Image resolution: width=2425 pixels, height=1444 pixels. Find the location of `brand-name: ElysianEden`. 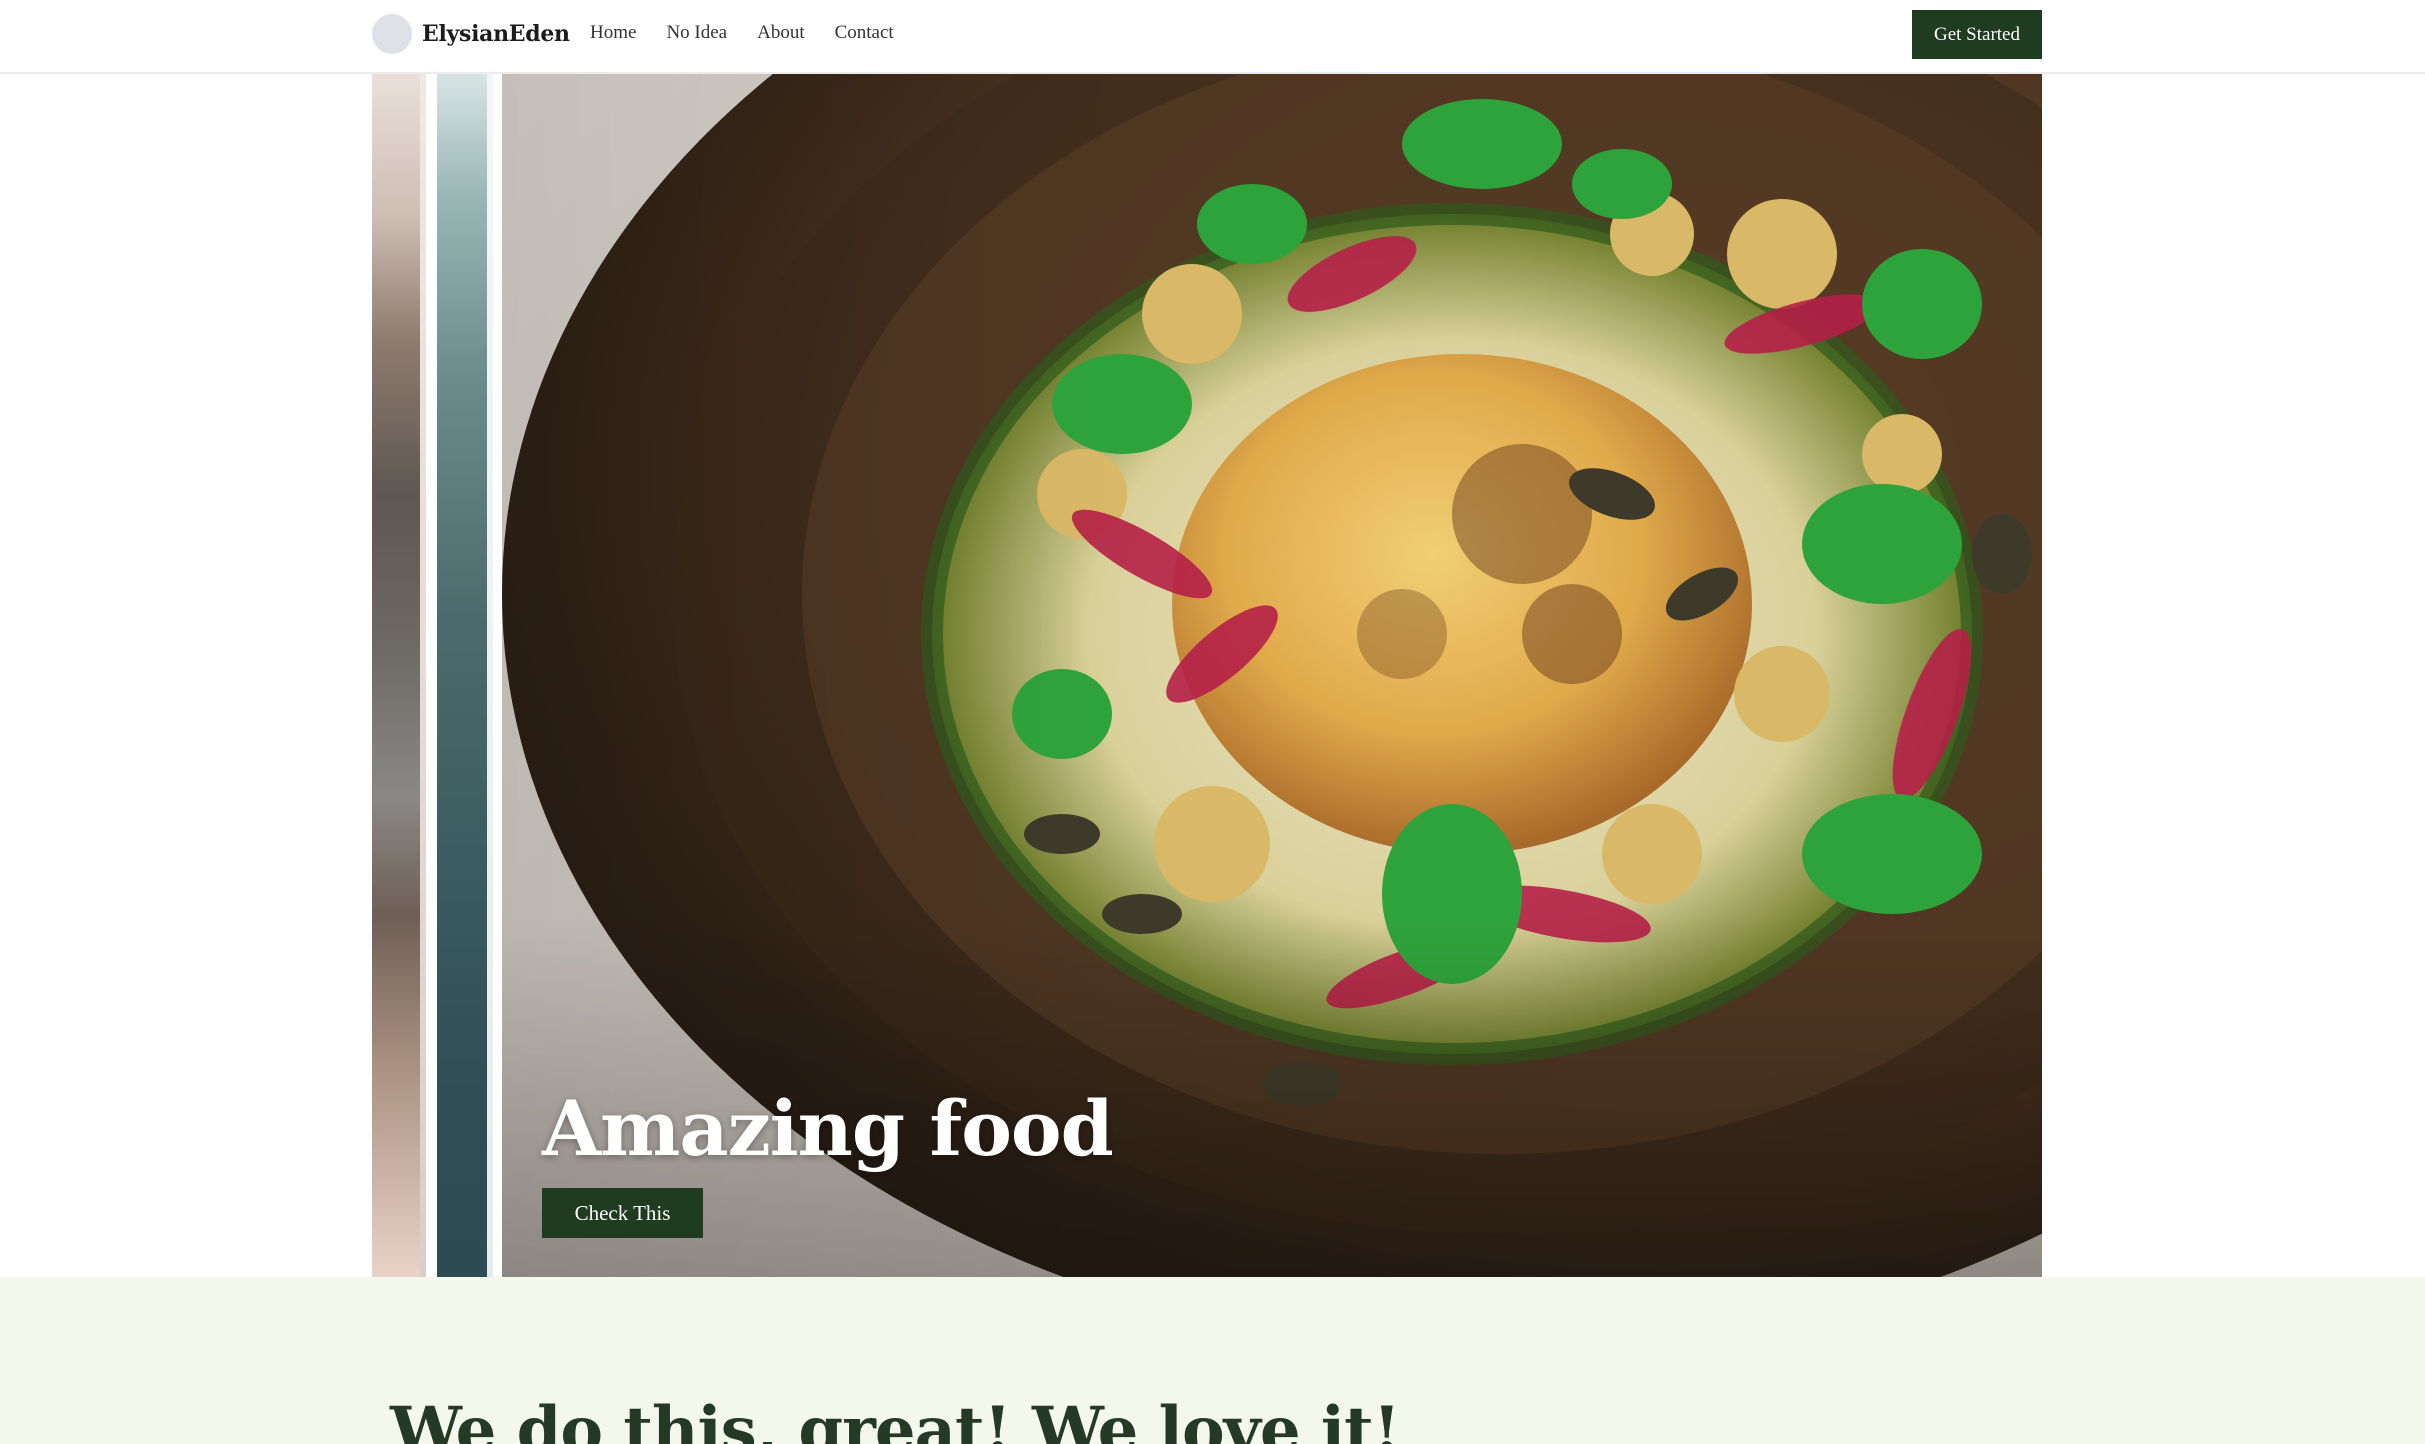

brand-name: ElysianEden is located at coordinates (496, 34).